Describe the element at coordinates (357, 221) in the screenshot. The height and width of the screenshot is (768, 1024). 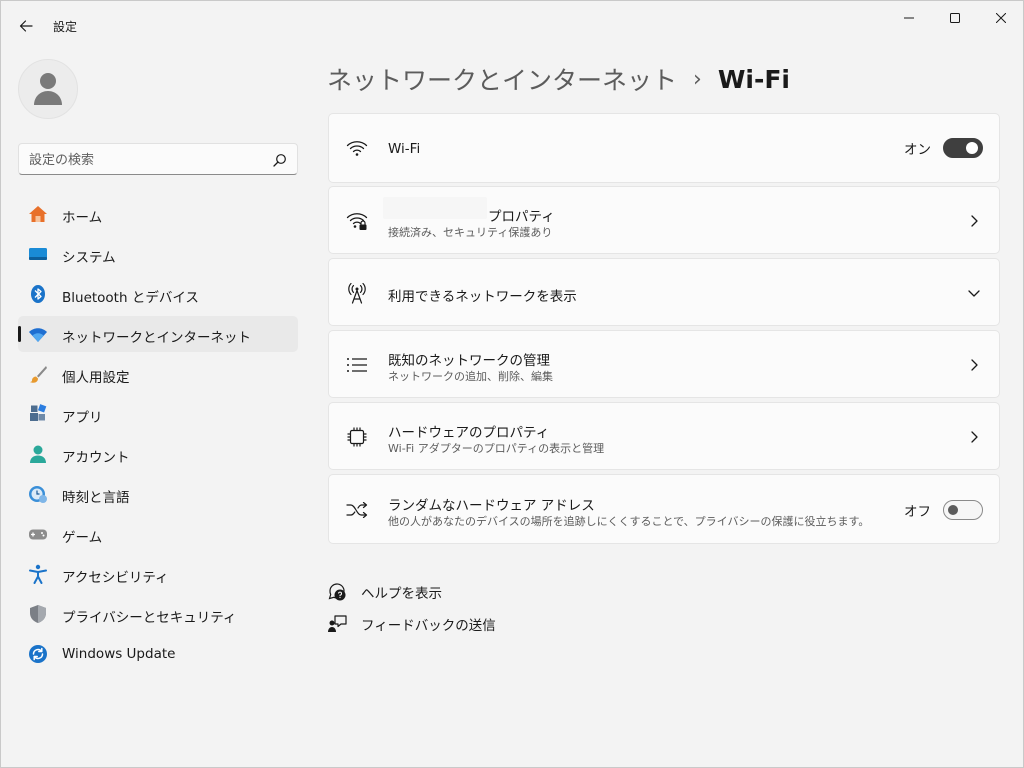
I see `secured-wifi-icon` at that location.